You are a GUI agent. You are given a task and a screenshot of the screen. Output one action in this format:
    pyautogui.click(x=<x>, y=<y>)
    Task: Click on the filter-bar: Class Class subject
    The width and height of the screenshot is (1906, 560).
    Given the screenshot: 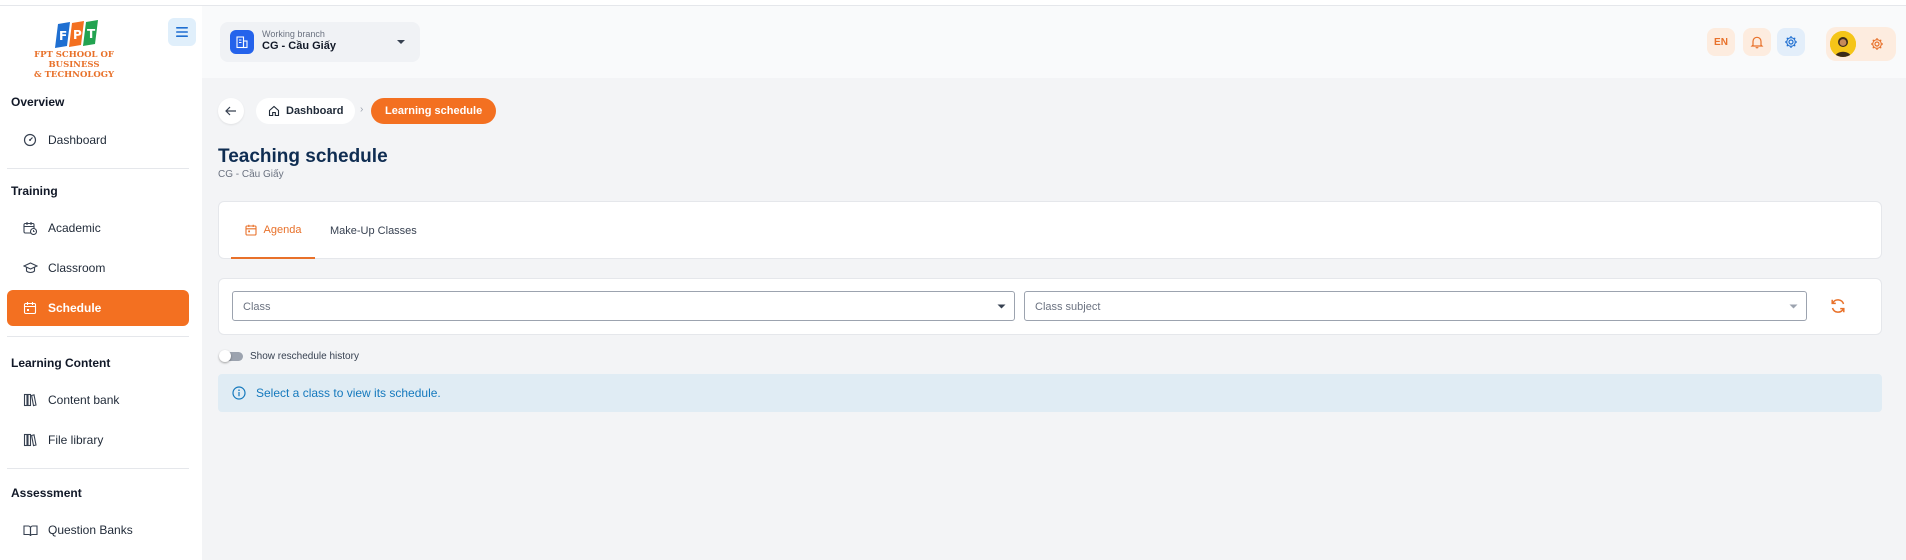 What is the action you would take?
    pyautogui.click(x=1050, y=306)
    